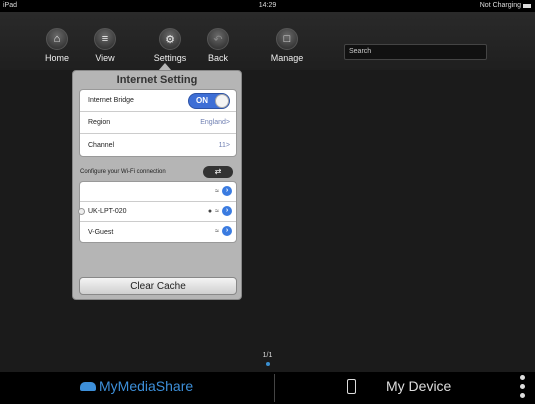  I want to click on toggle-knob, so click(222, 101).